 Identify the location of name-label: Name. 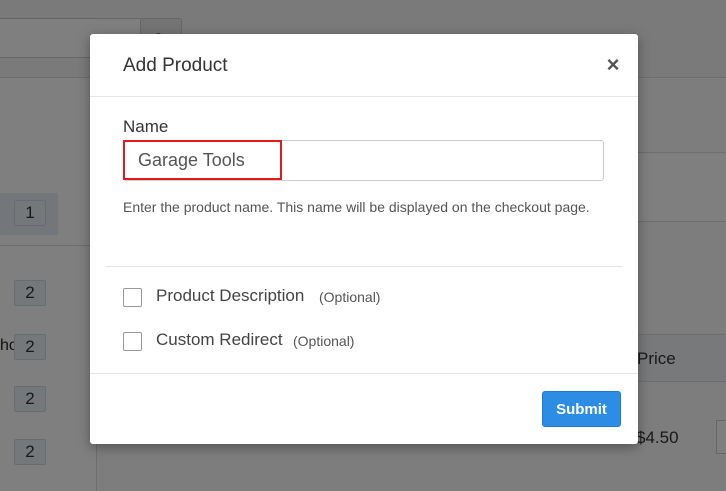
(146, 126).